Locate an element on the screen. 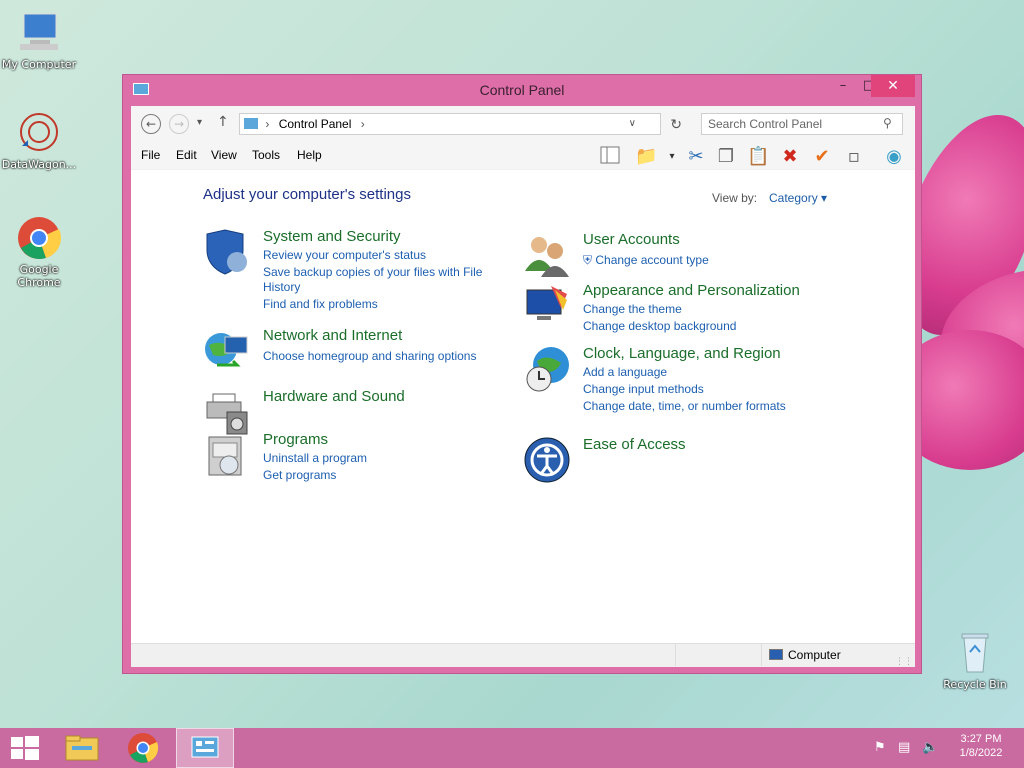  checkmark-icon: ✔ is located at coordinates (822, 157).